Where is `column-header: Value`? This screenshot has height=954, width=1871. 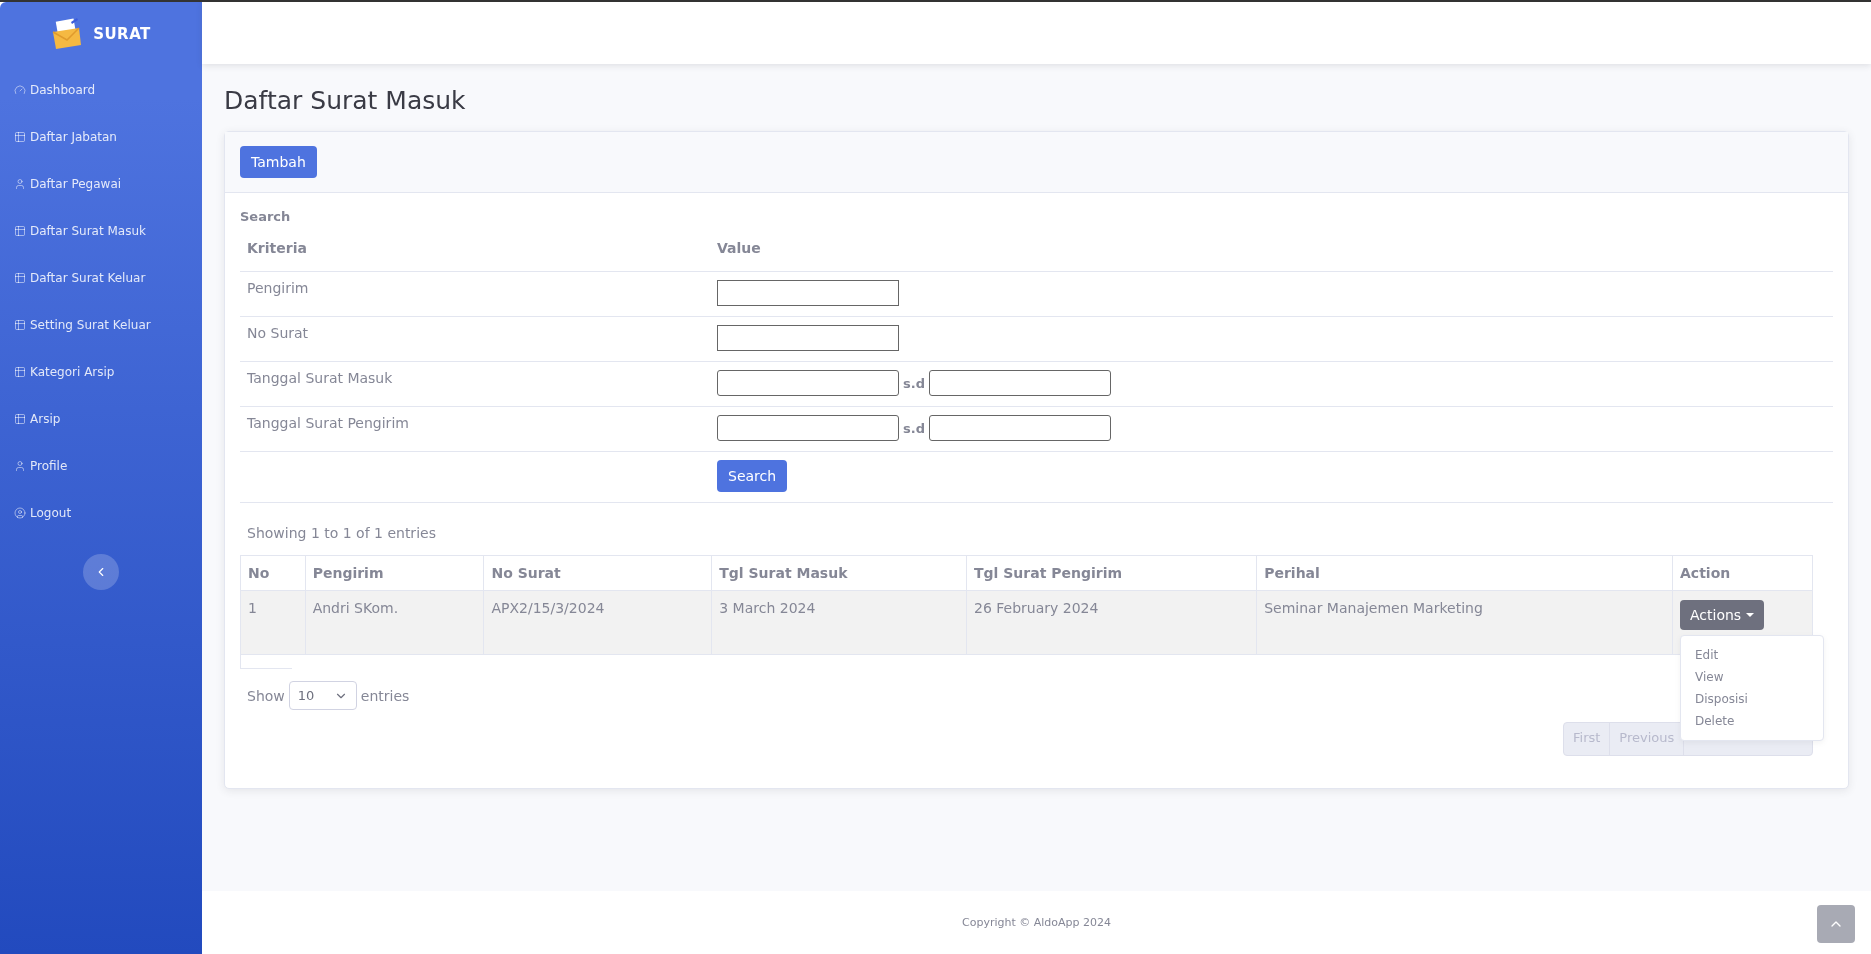 column-header: Value is located at coordinates (739, 248).